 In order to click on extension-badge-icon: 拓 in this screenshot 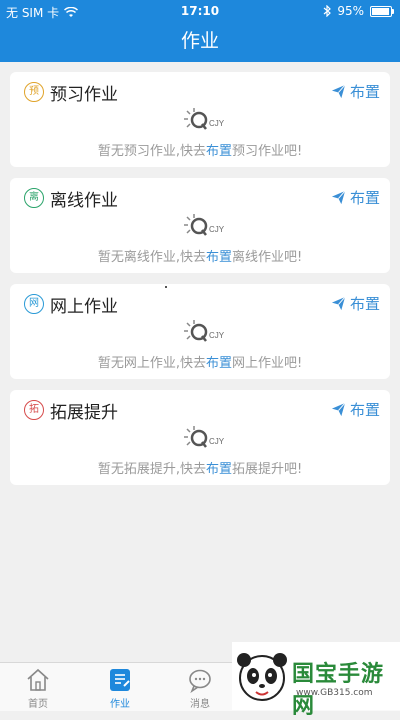, I will do `click(34, 410)`.